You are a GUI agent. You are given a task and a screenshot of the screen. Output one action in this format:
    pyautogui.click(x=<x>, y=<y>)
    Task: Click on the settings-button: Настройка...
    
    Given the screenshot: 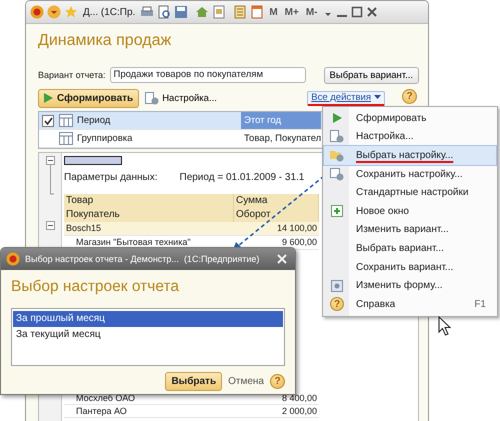 What is the action you would take?
    pyautogui.click(x=181, y=98)
    